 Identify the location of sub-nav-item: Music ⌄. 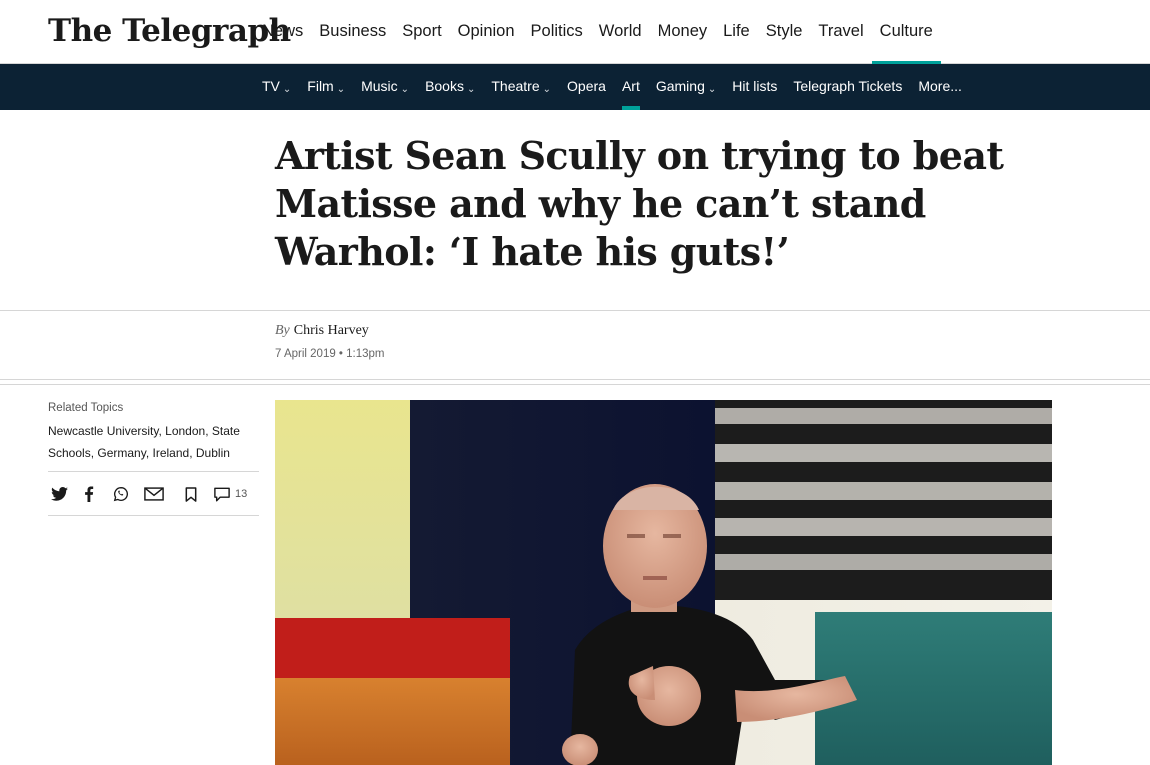
(385, 87).